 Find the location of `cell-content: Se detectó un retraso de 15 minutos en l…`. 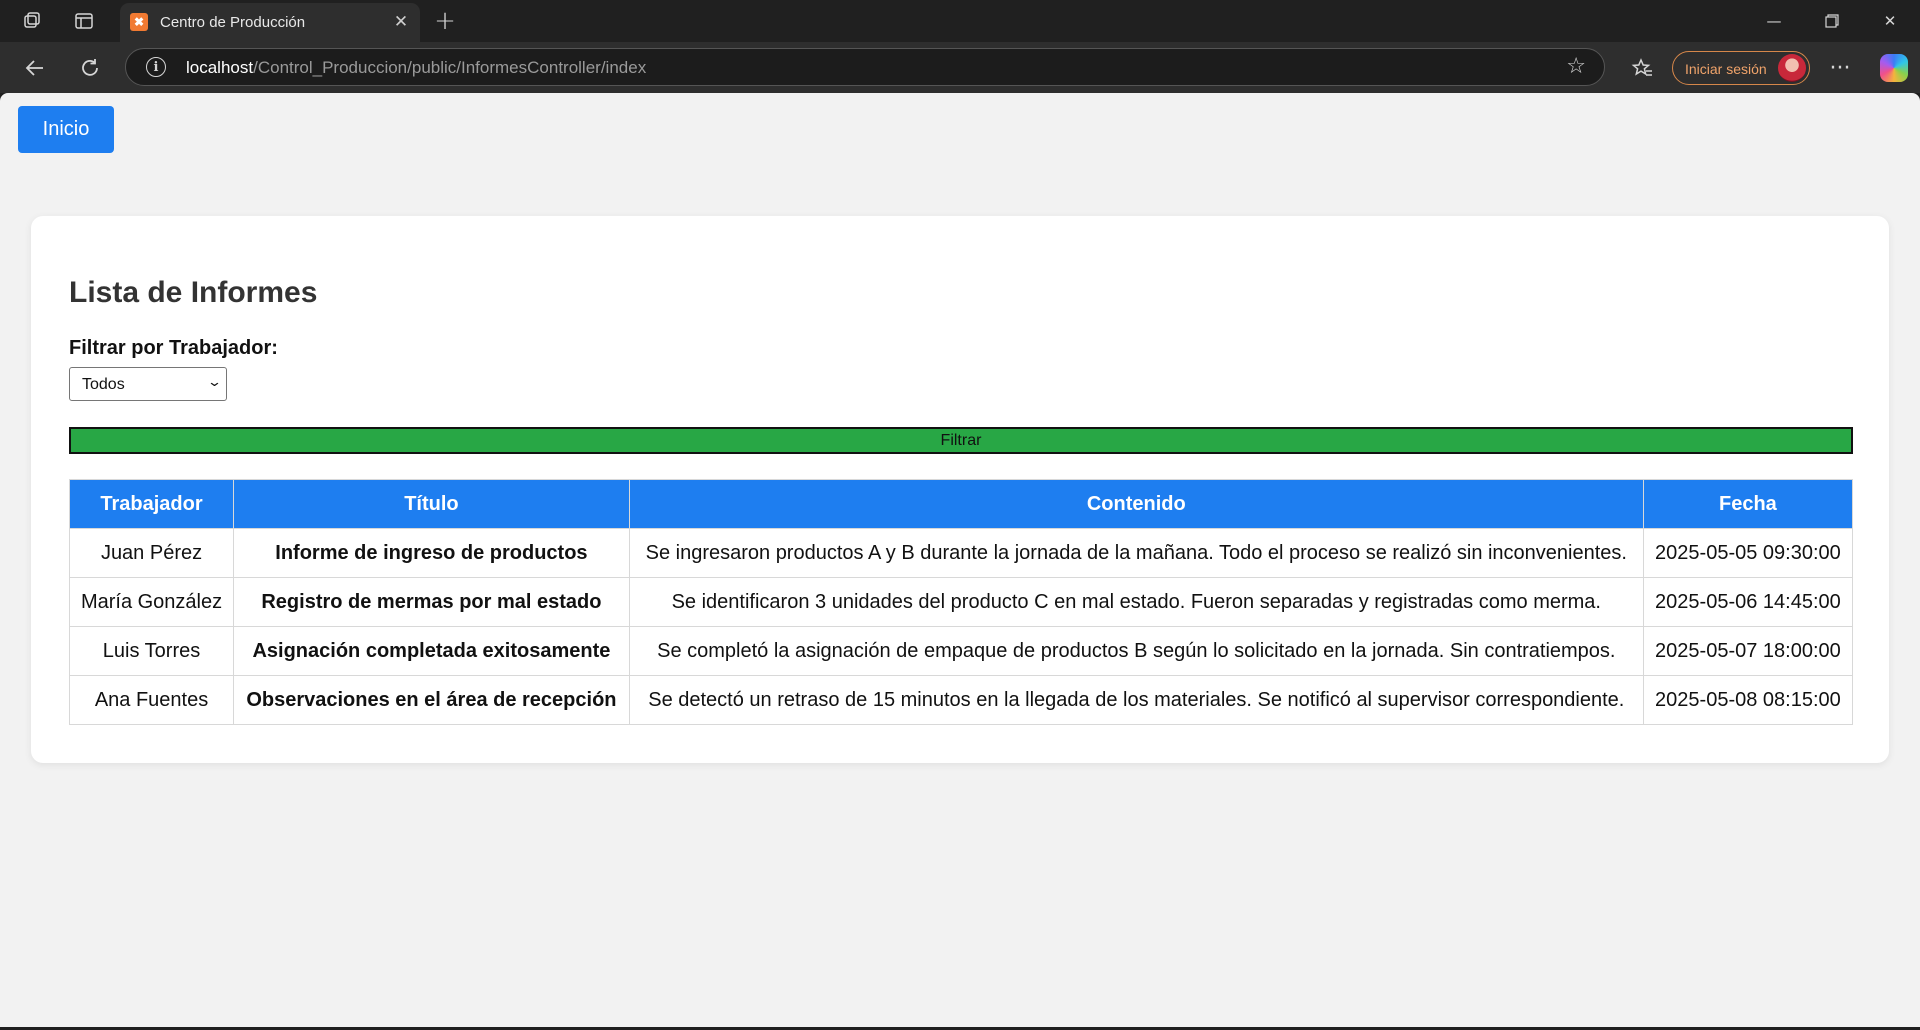

cell-content: Se detectó un retraso de 15 minutos en l… is located at coordinates (1136, 700).